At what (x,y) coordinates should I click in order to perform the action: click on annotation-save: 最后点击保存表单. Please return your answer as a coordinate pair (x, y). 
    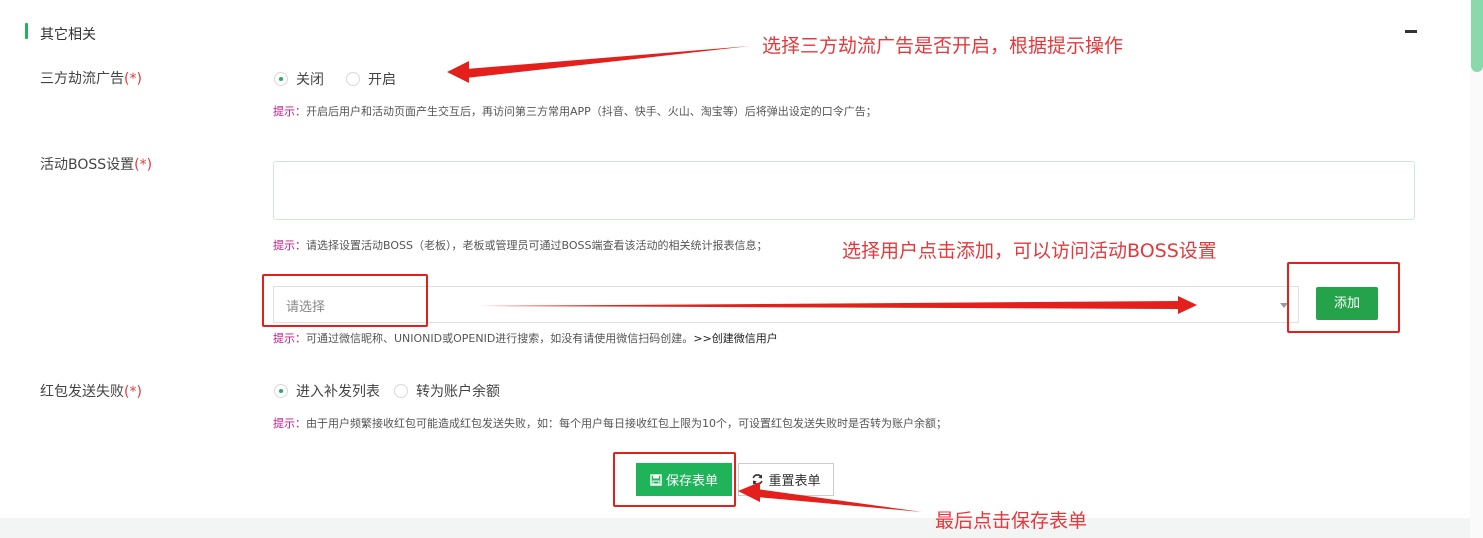
    Looking at the image, I should click on (1011, 521).